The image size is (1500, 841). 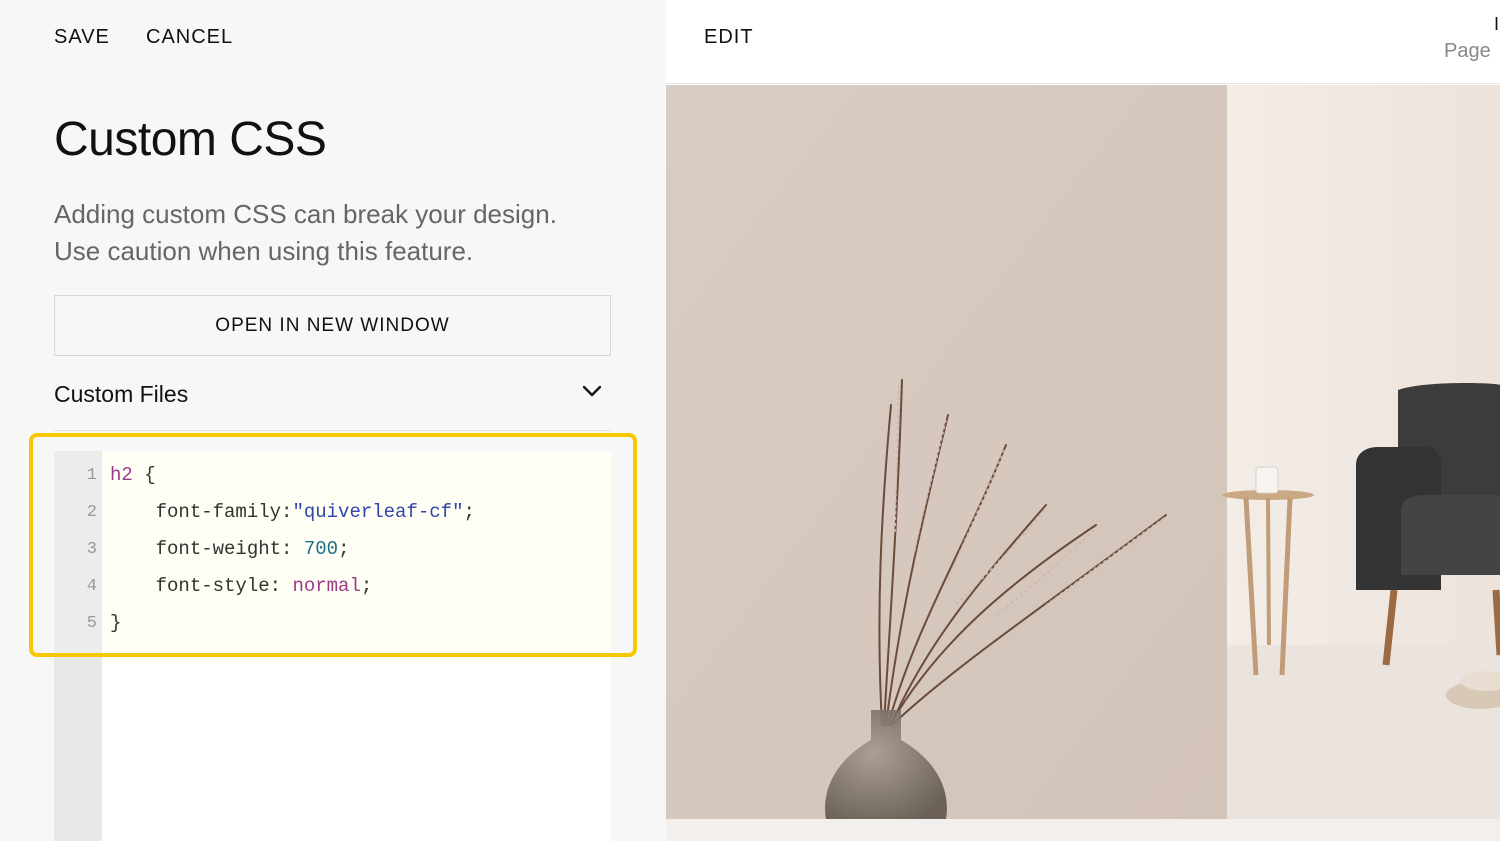 I want to click on edit-button: EDIT, so click(x=729, y=37).